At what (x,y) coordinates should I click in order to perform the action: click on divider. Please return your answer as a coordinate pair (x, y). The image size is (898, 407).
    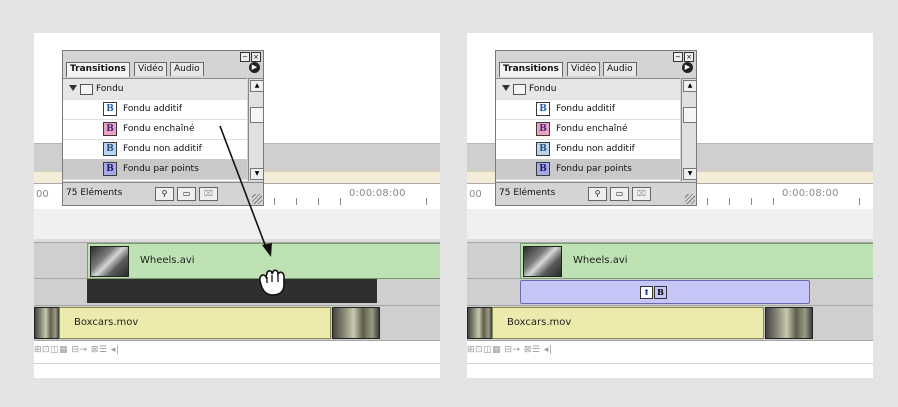
    Looking at the image, I should click on (670, 363).